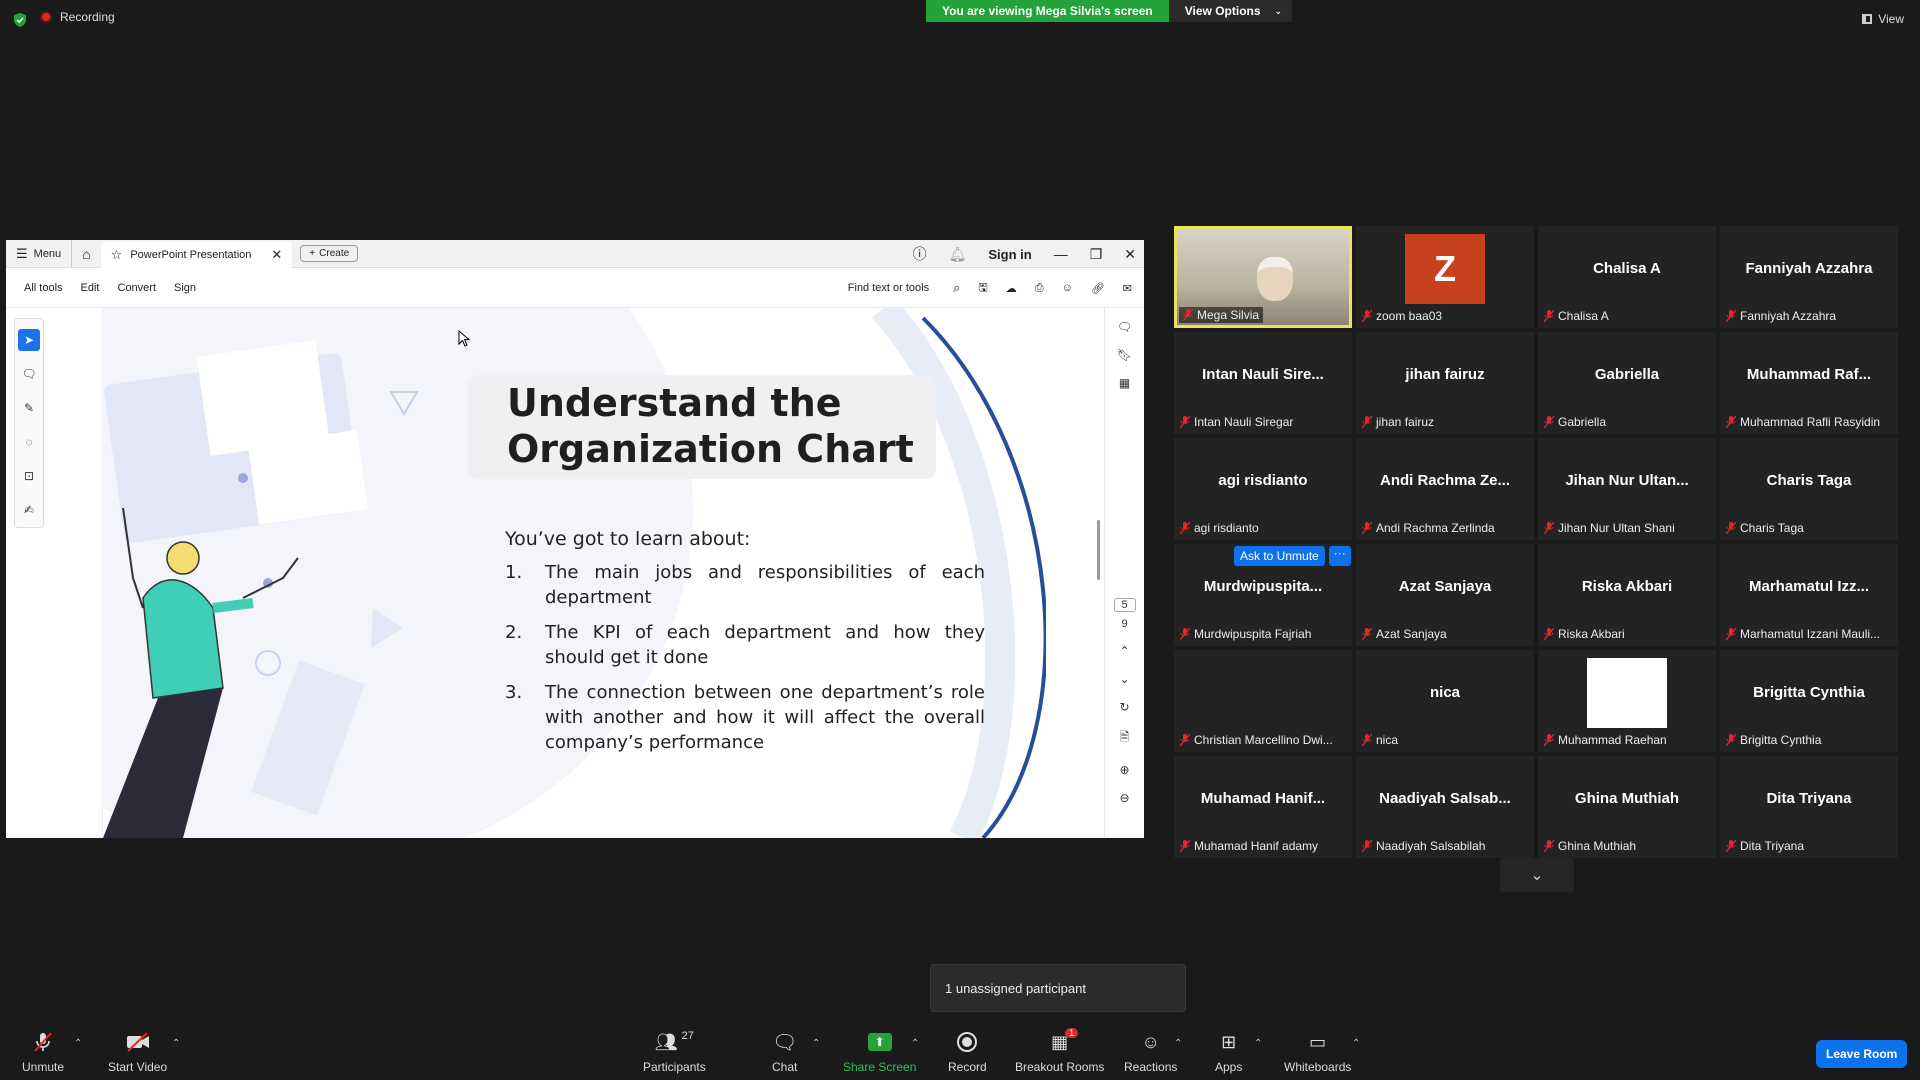 This screenshot has width=1920, height=1080. I want to click on signature-icon: ✍︎, so click(29, 510).